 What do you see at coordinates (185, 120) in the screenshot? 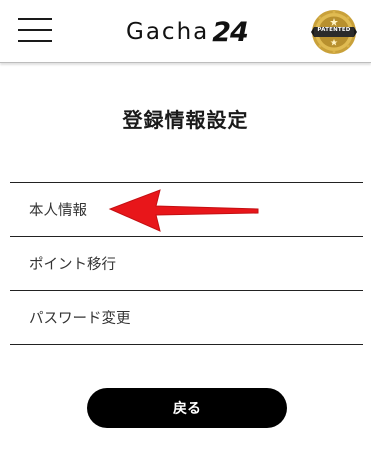
I see `page-title: 登録情報設定` at bounding box center [185, 120].